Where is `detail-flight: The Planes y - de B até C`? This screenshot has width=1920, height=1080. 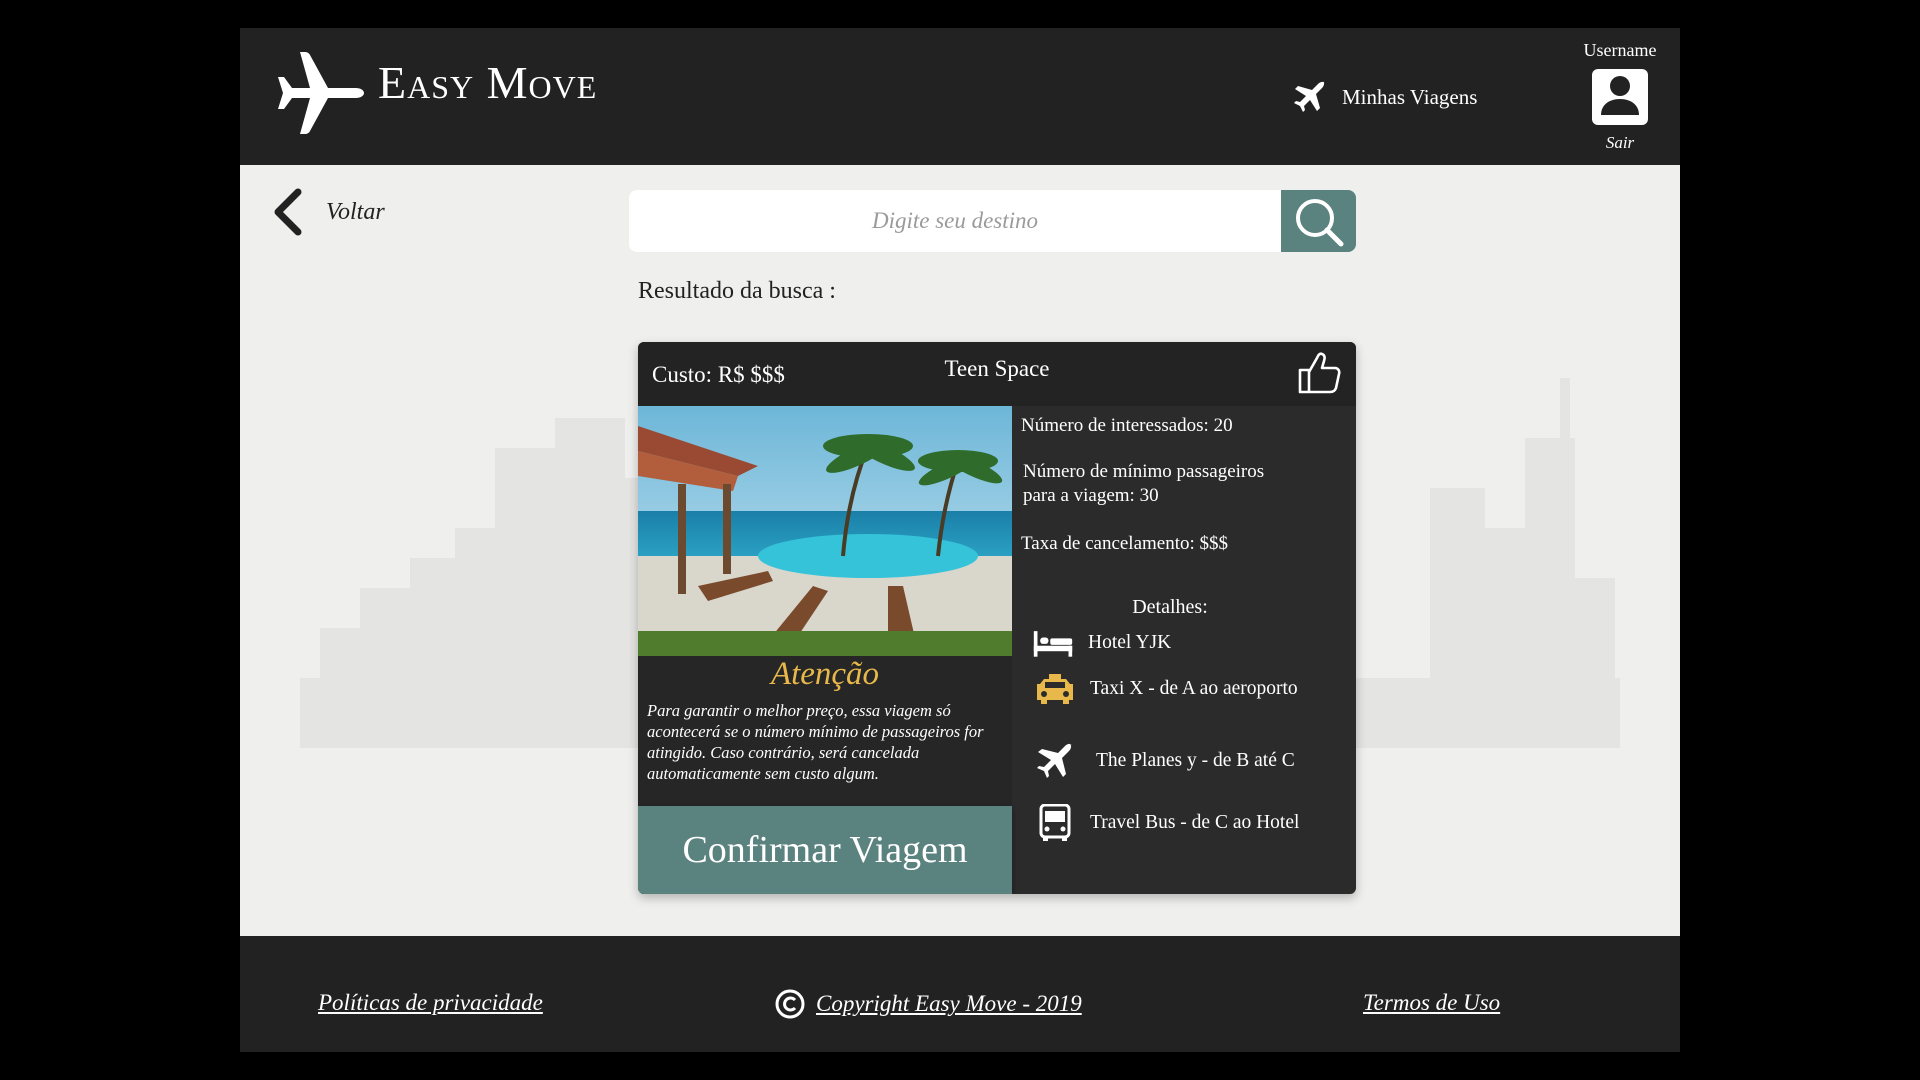 detail-flight: The Planes y - de B até C is located at coordinates (1164, 761).